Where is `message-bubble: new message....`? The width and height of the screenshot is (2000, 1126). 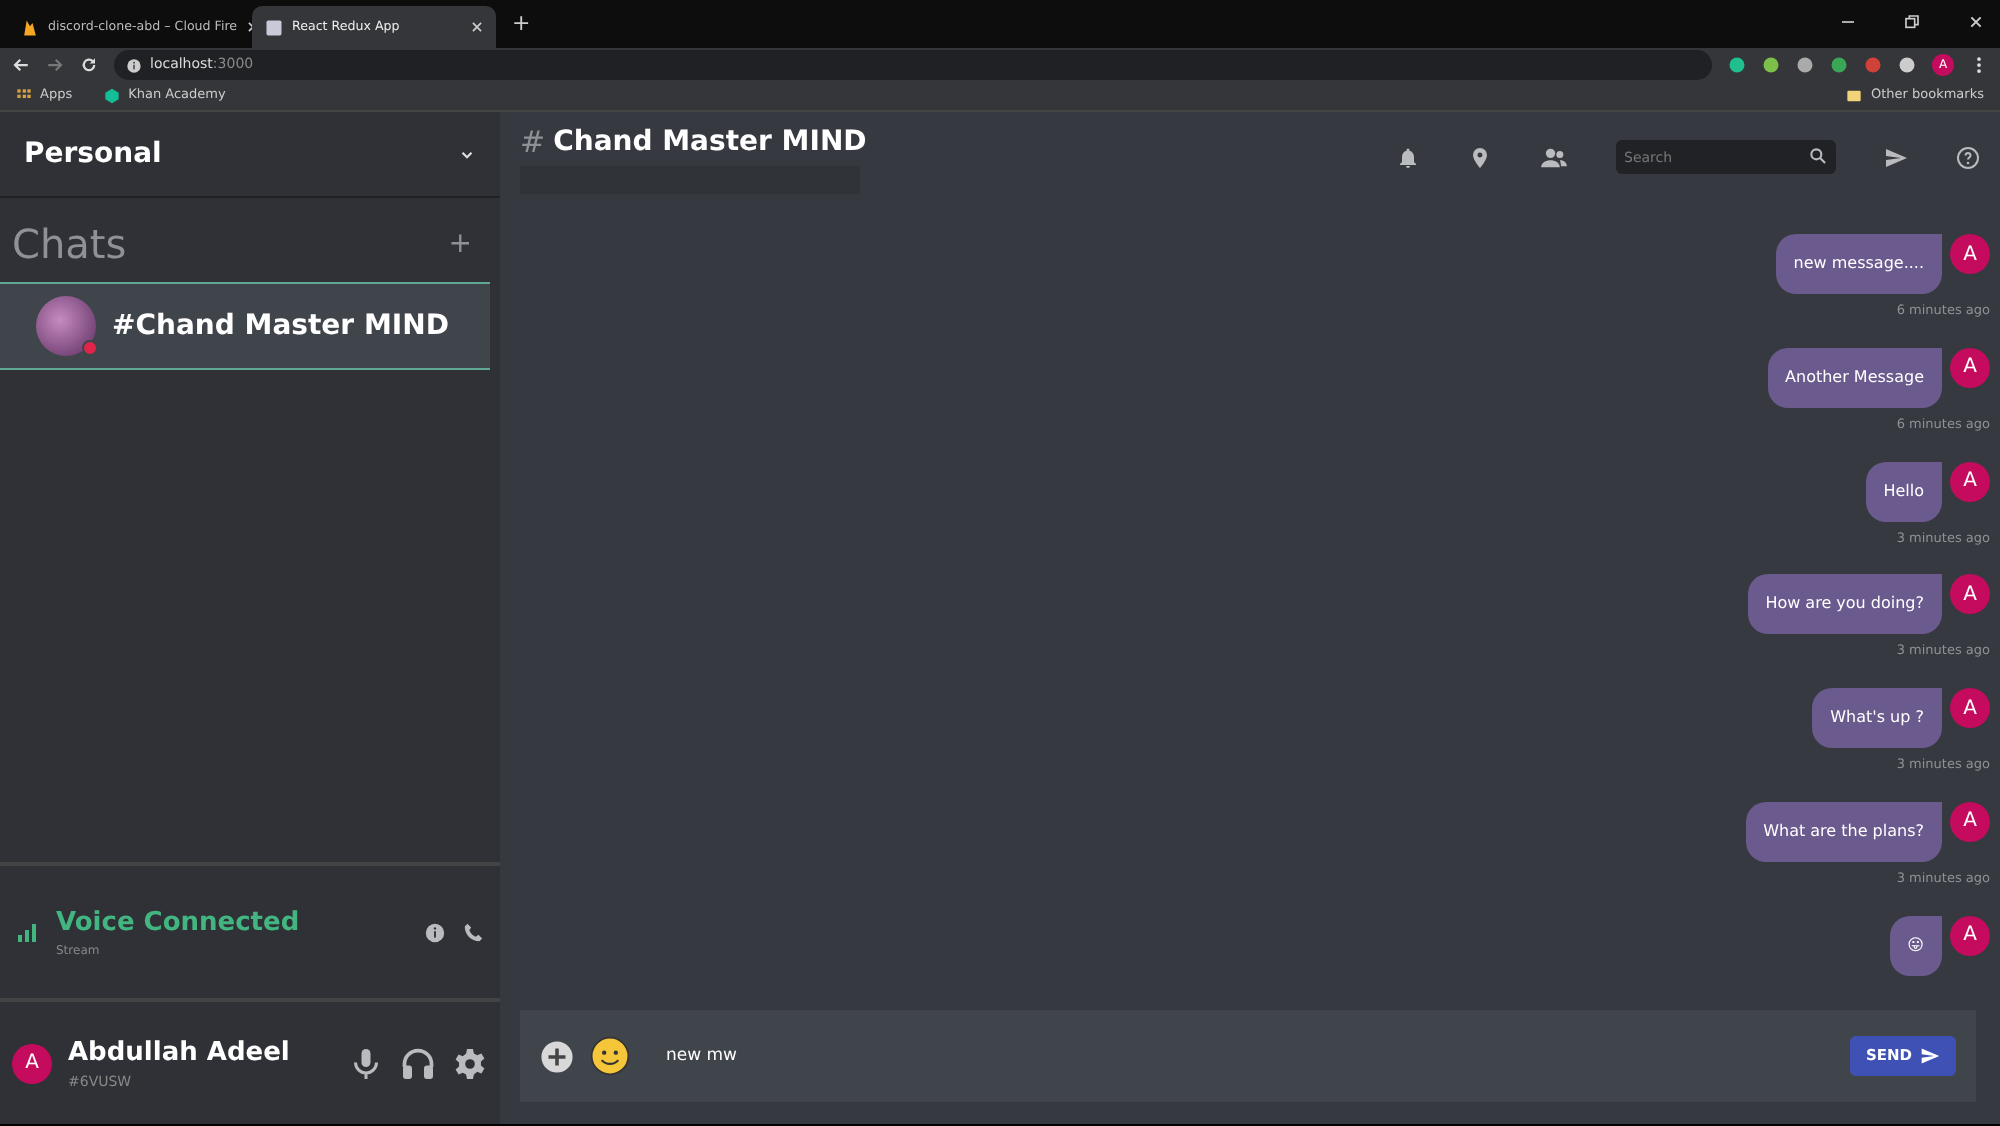 message-bubble: new message.... is located at coordinates (1858, 264).